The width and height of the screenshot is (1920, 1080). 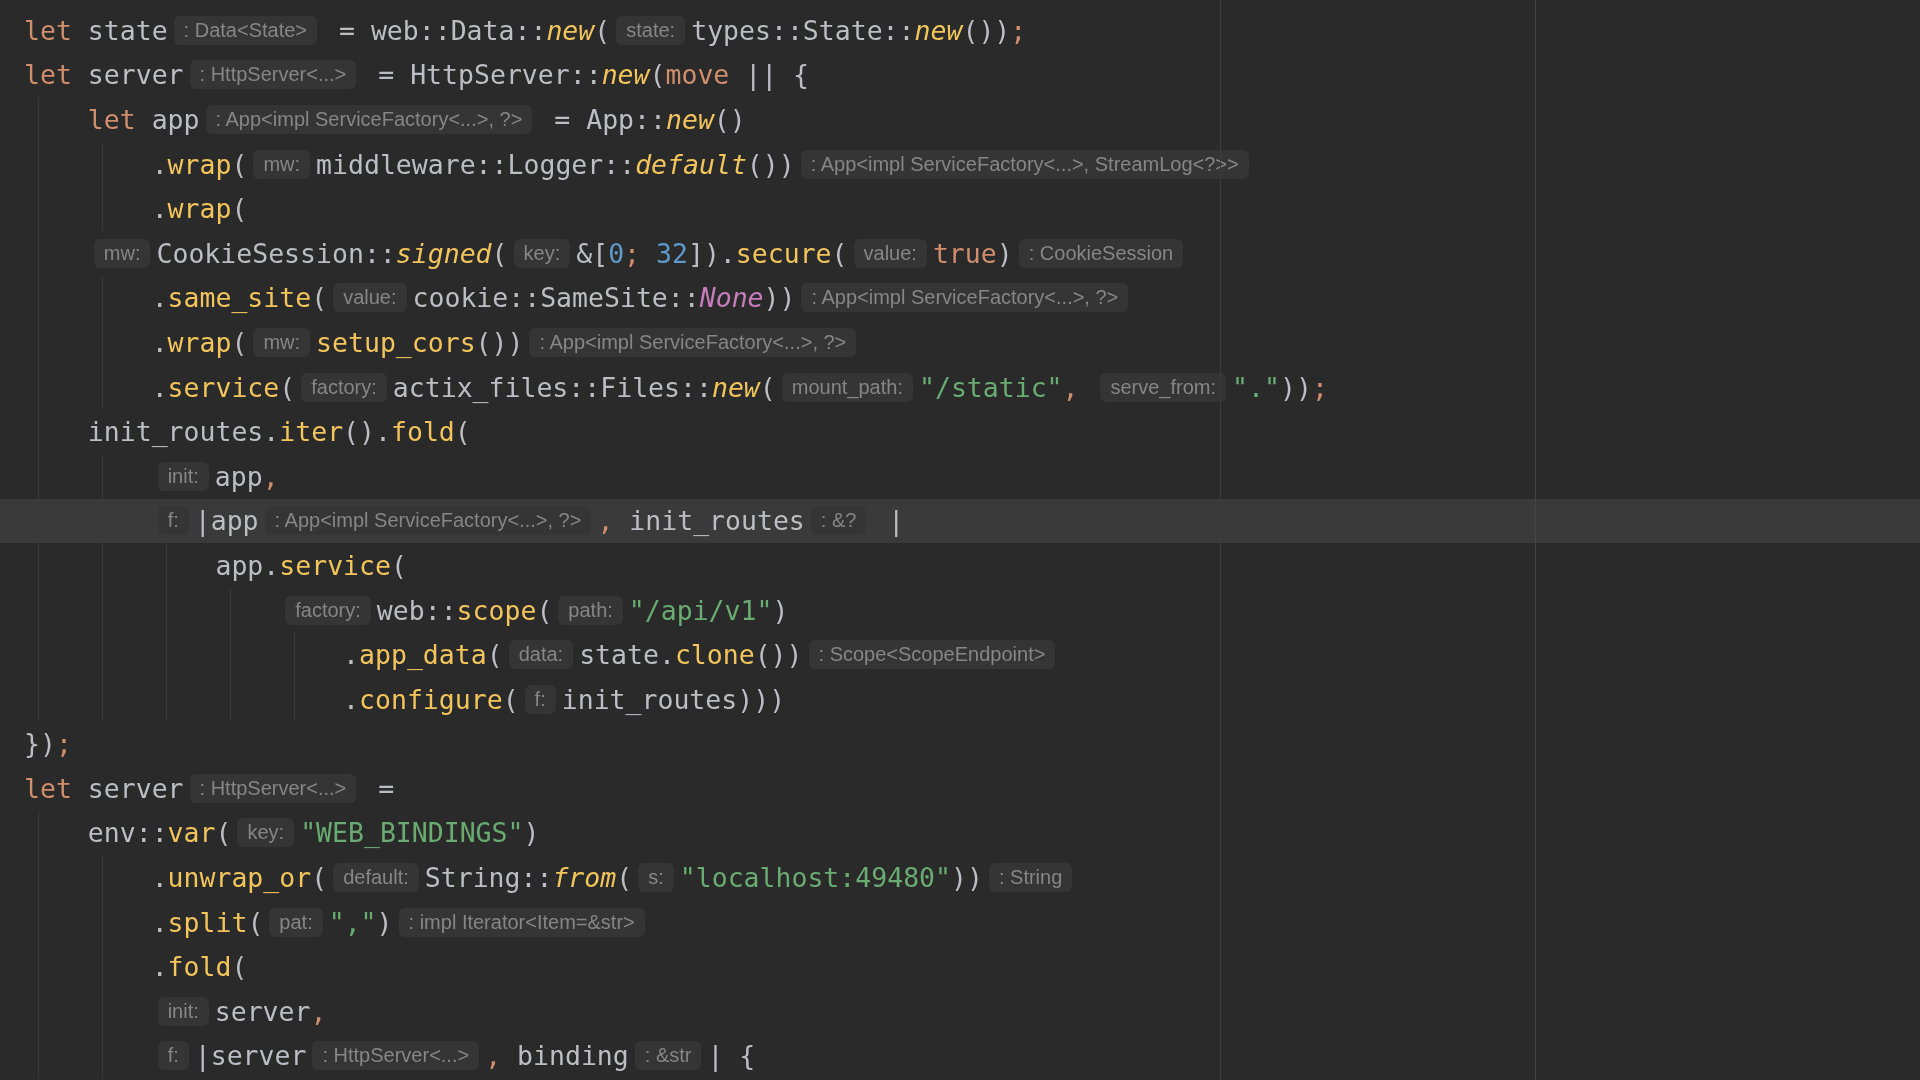 I want to click on code-number: 32, so click(x=671, y=253).